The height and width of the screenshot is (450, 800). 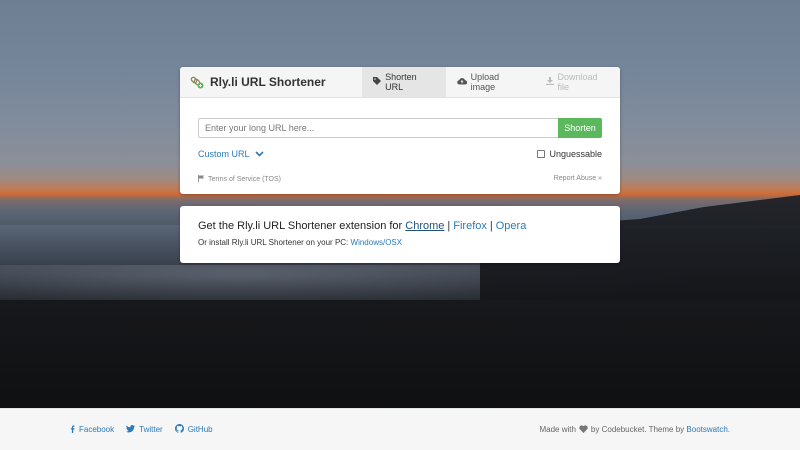 What do you see at coordinates (400, 154) in the screenshot?
I see `options-row: Custom URL Unguessable` at bounding box center [400, 154].